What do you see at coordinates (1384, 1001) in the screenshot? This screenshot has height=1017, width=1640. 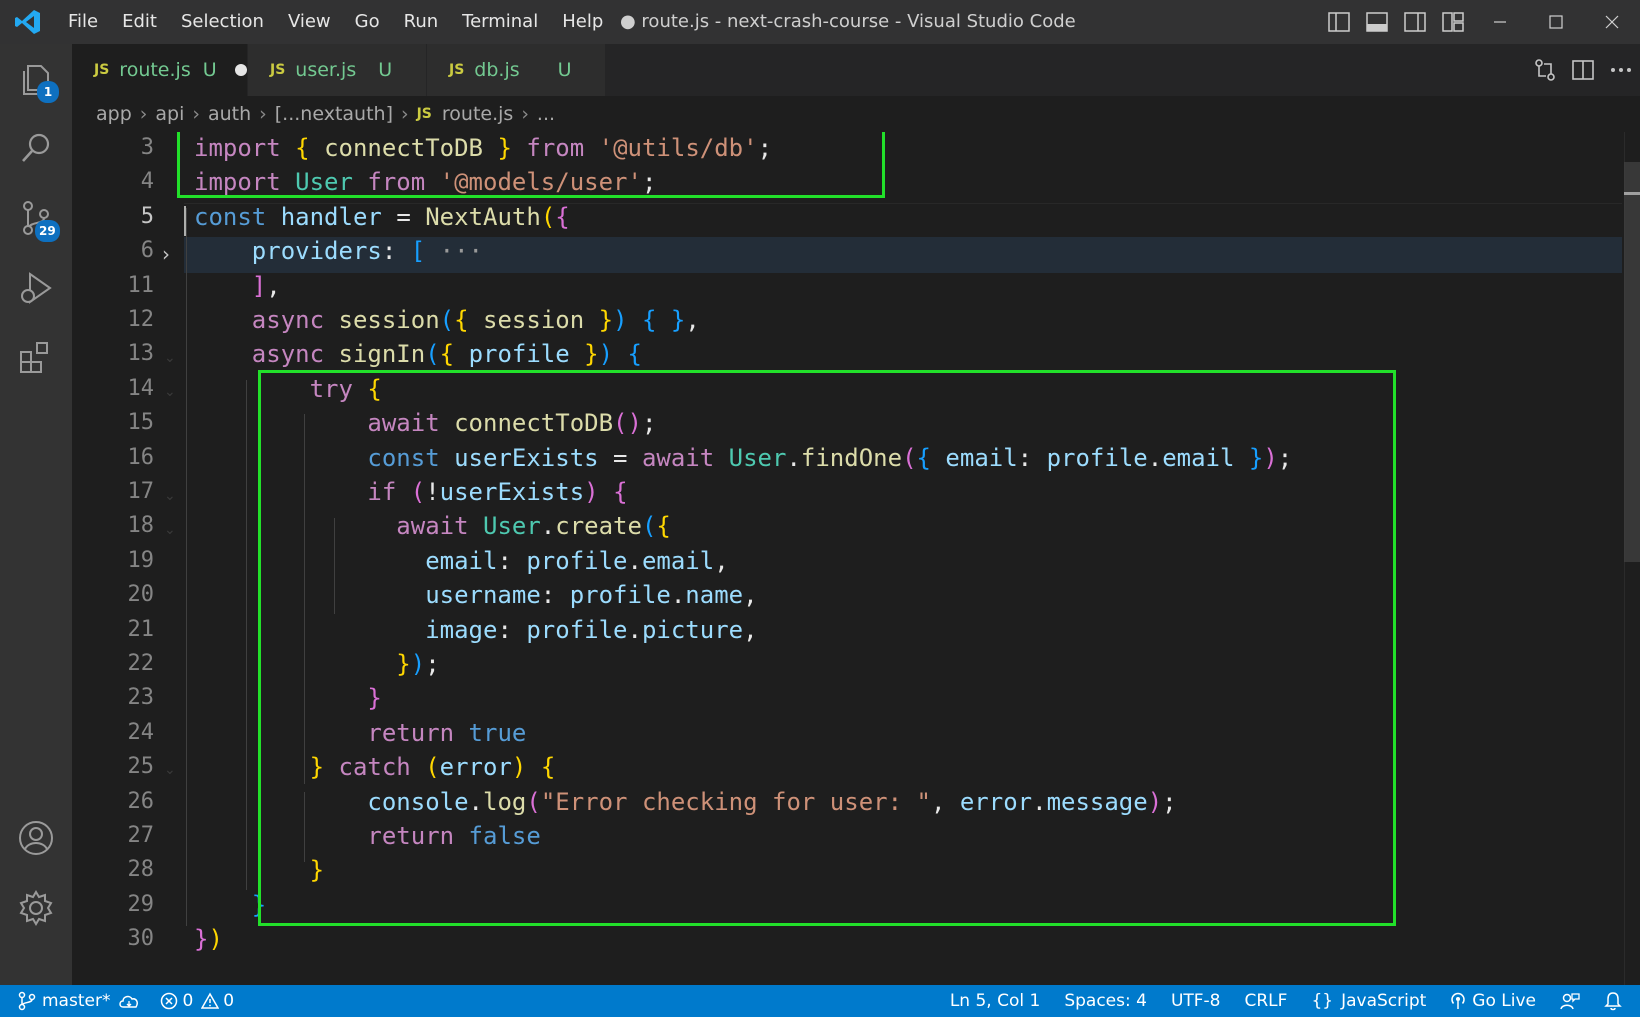 I see `language-label: JavaScript` at bounding box center [1384, 1001].